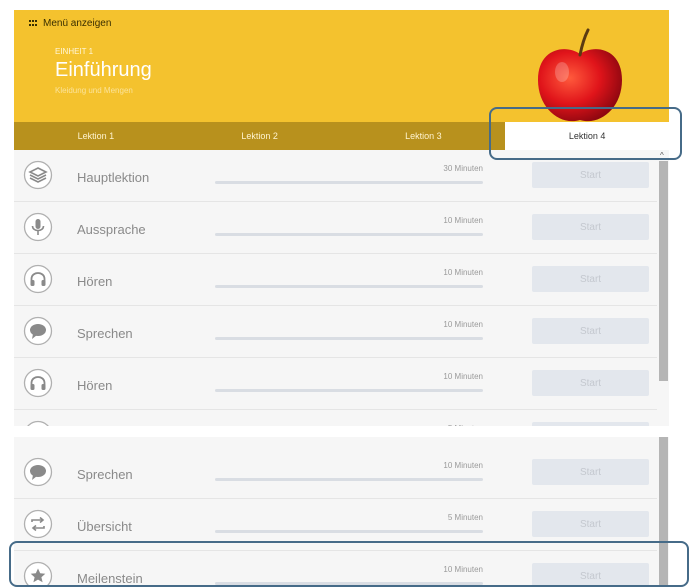 The image size is (689, 587). Describe the element at coordinates (104, 526) in the screenshot. I see `lesson-name: Übersicht` at that location.